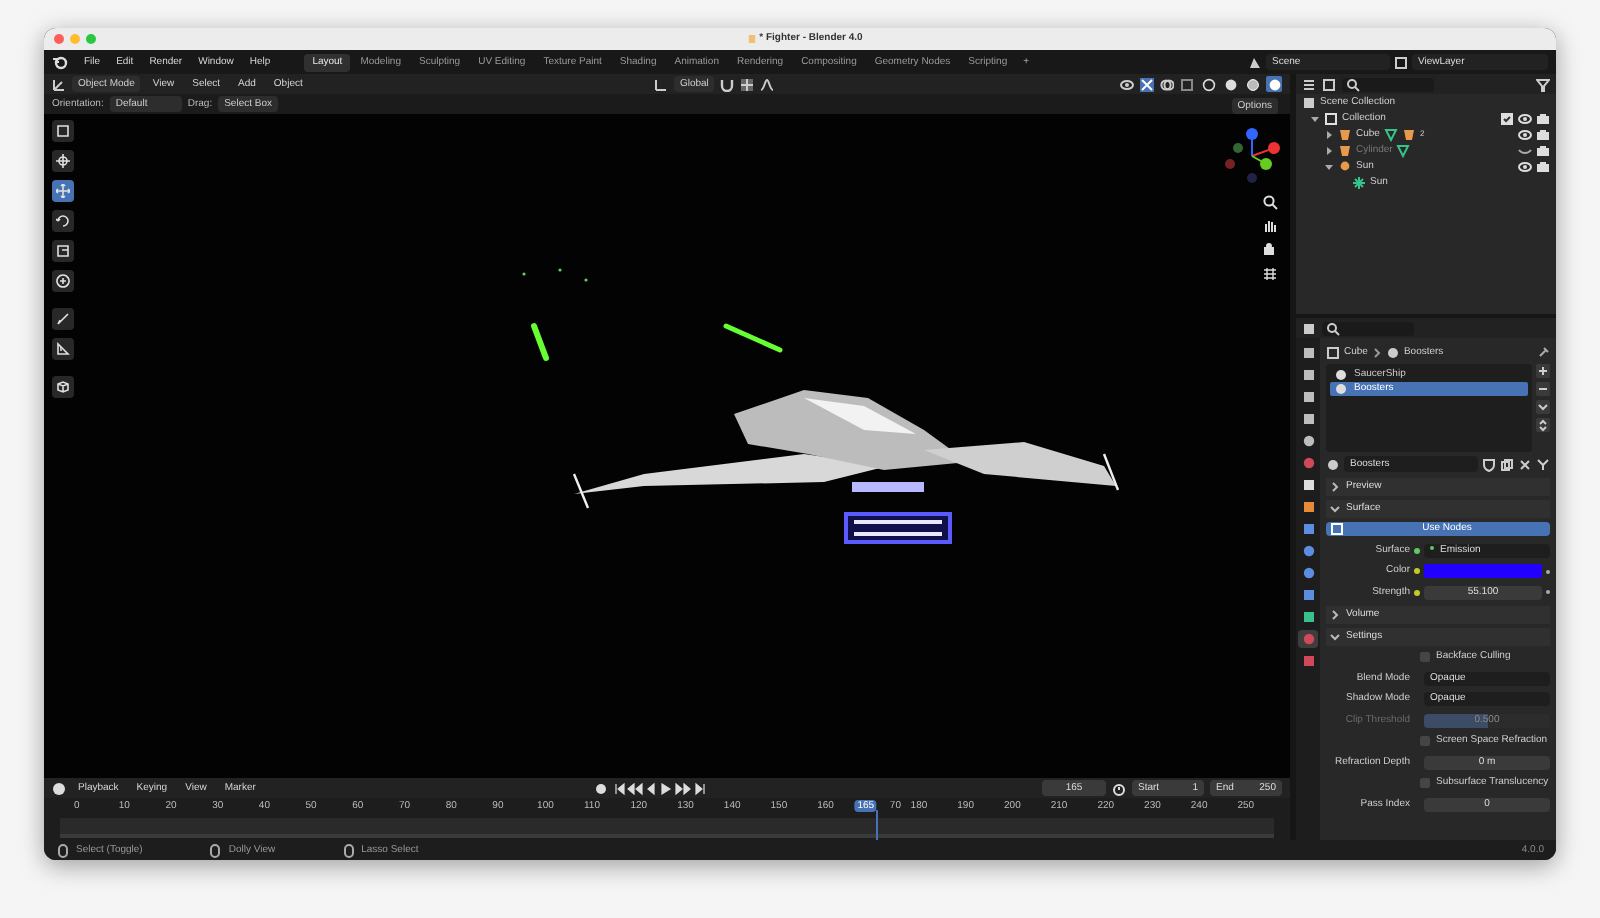 This screenshot has width=1600, height=918. What do you see at coordinates (1507, 118) in the screenshot?
I see `exclude-checkbox` at bounding box center [1507, 118].